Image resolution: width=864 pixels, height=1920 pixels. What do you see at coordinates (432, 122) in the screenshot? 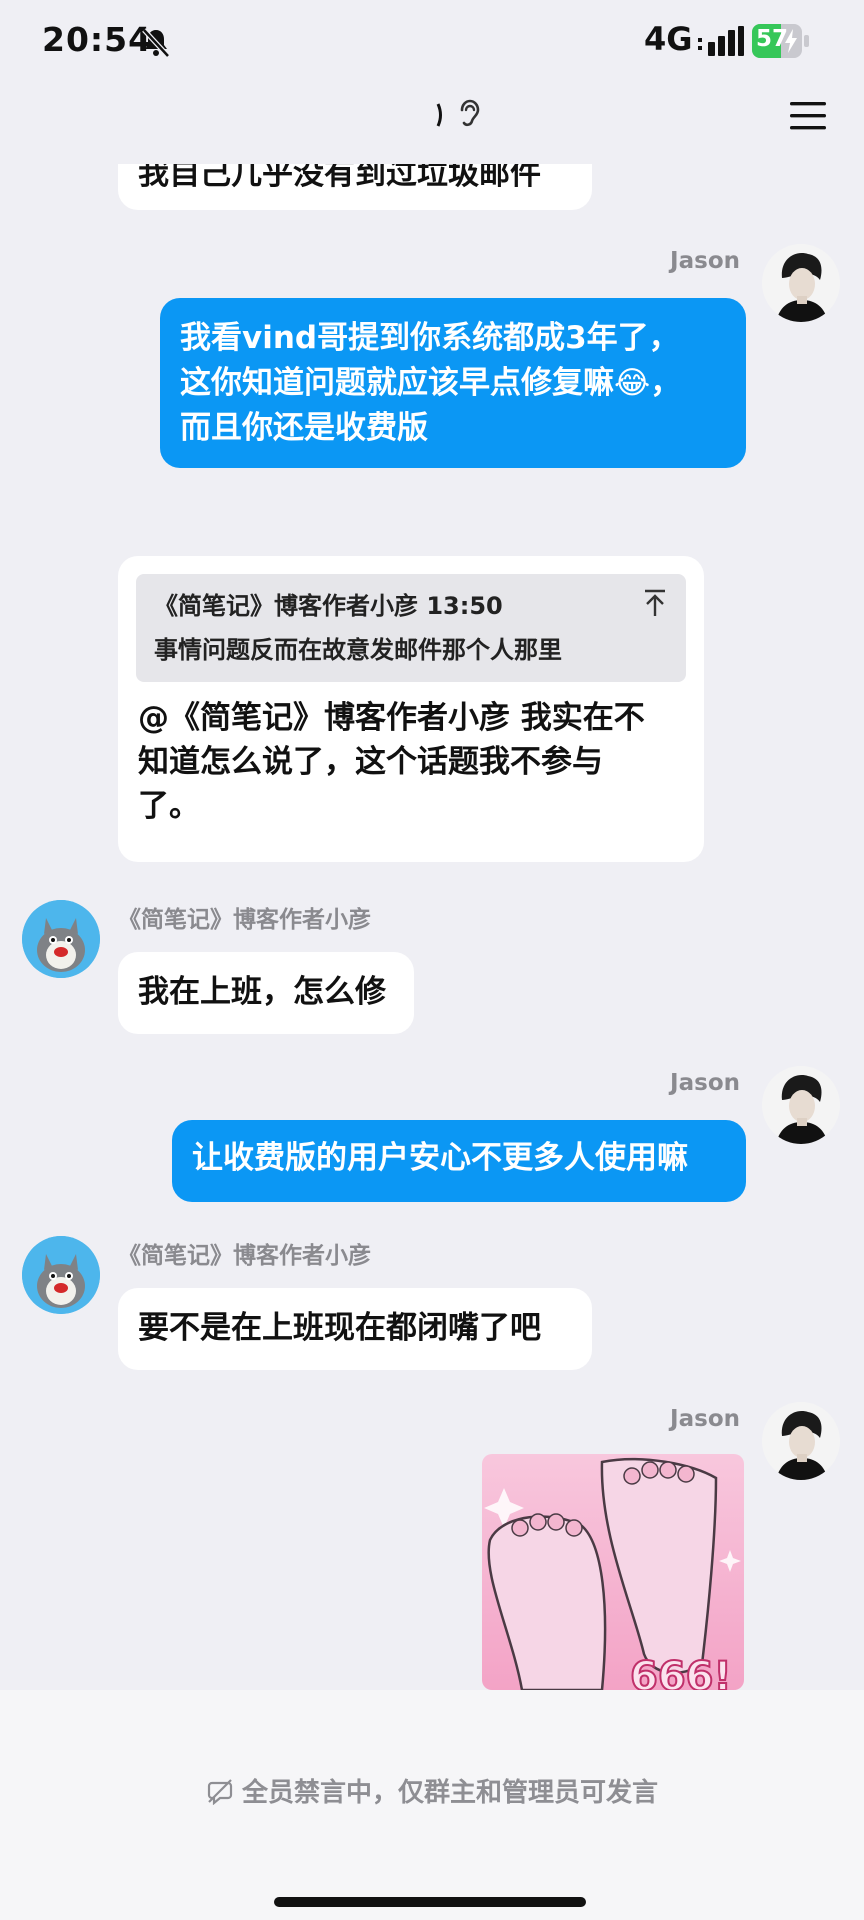
I see `chat-header` at bounding box center [432, 122].